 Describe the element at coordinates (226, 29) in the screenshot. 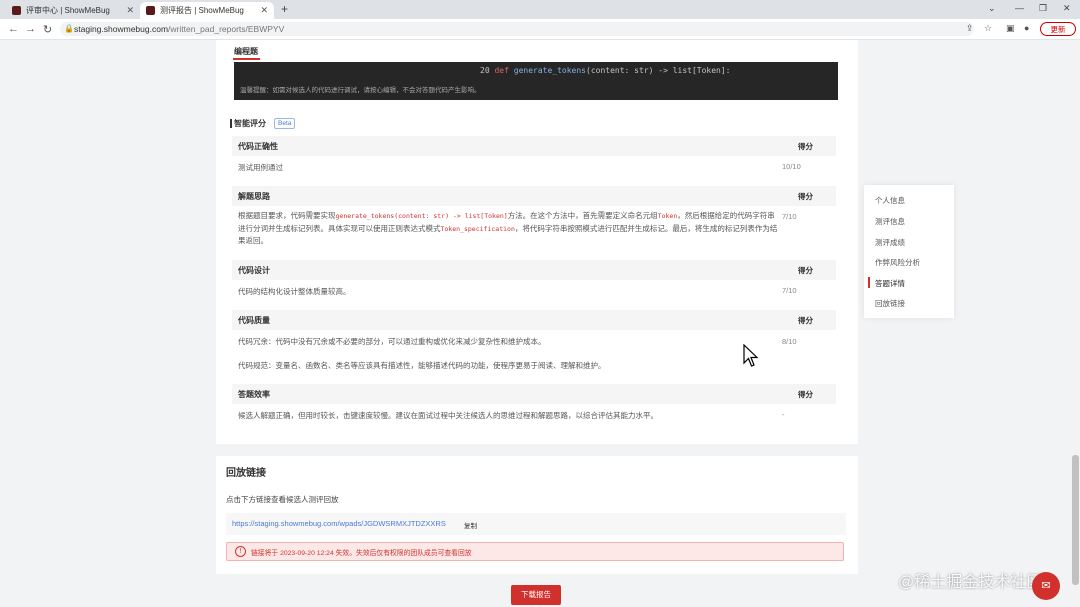

I see `url-path: /written_pad_reports/EBWPYV` at that location.